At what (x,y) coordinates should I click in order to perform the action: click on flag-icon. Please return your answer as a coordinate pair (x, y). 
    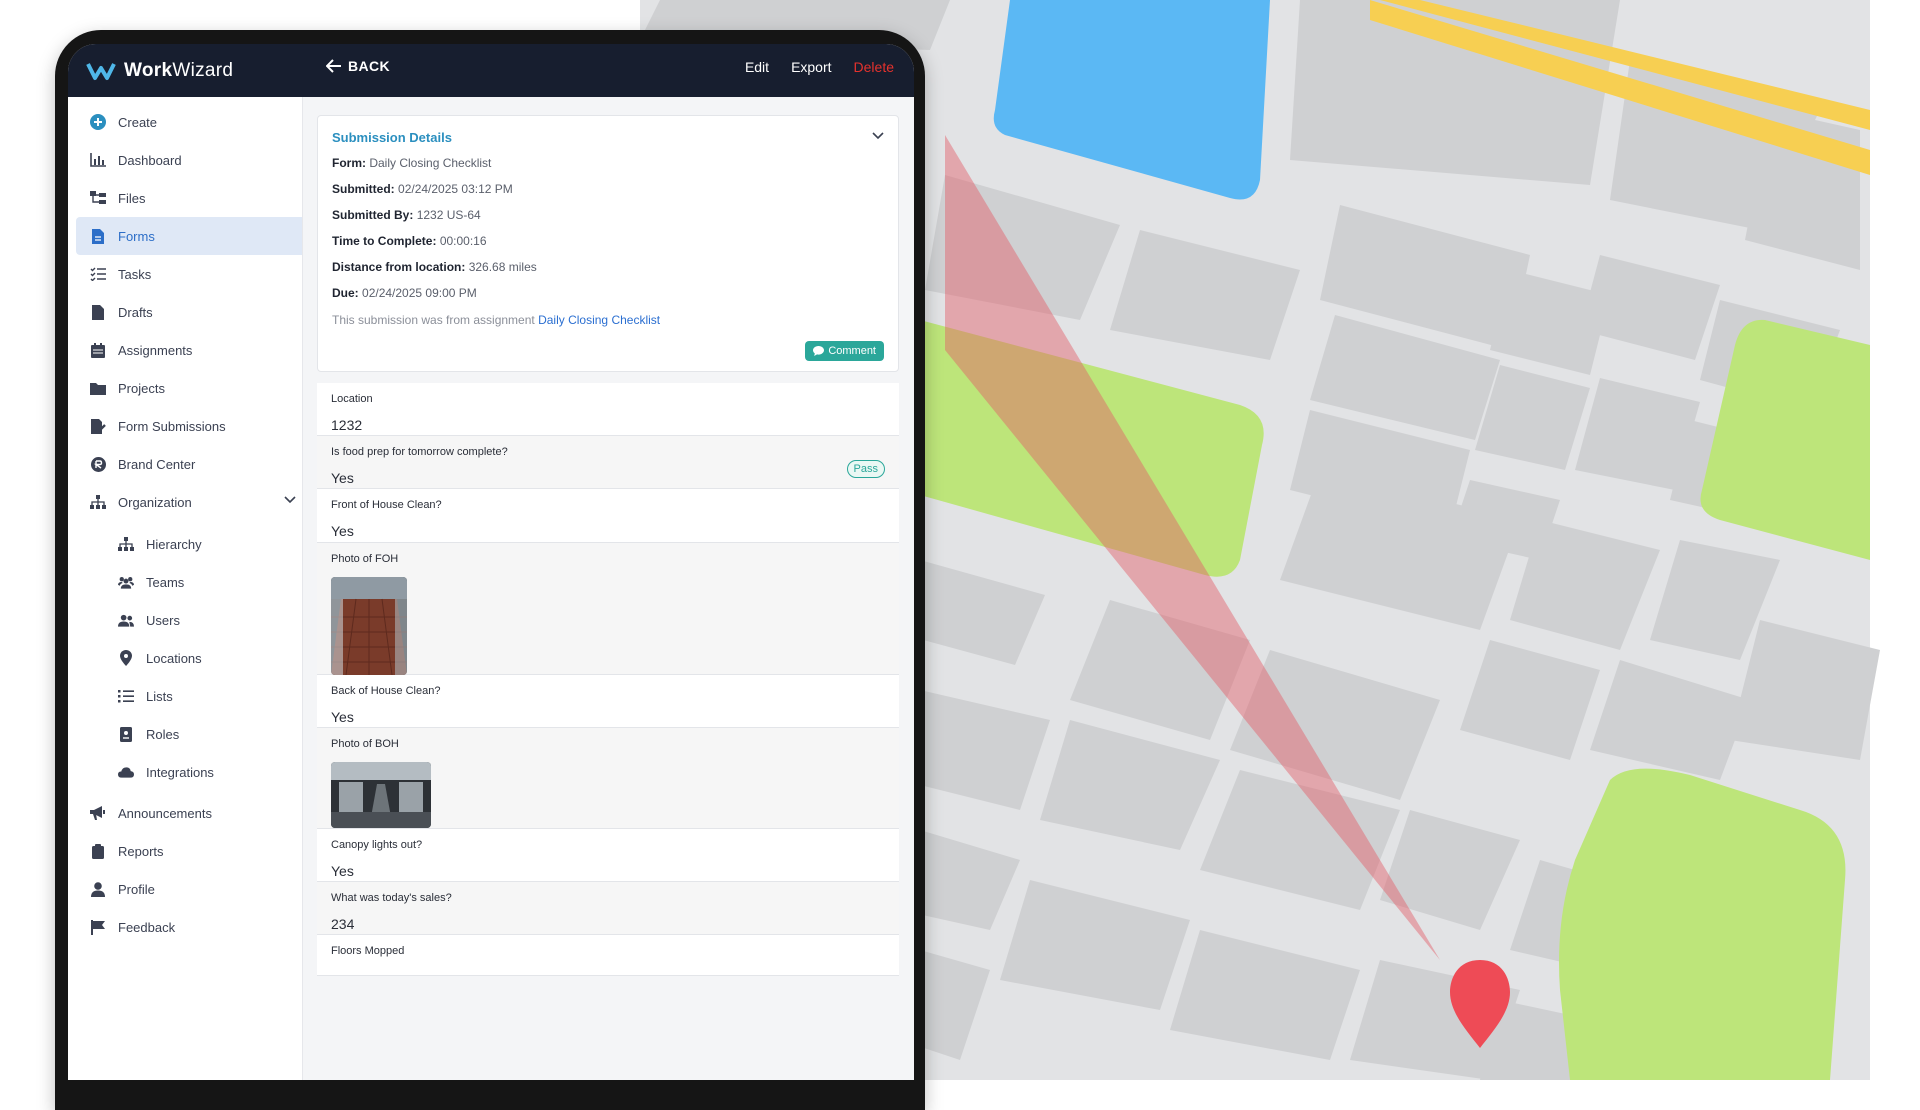
    Looking at the image, I should click on (98, 927).